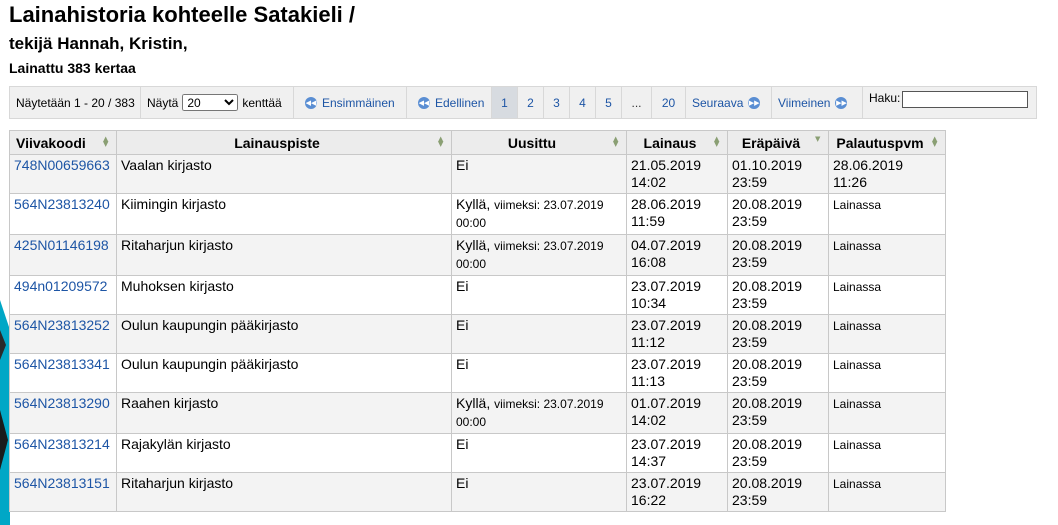 This screenshot has height=525, width=1058. Describe the element at coordinates (677, 214) in the screenshot. I see `checkout-cell: 28.06.2019 11:59` at that location.